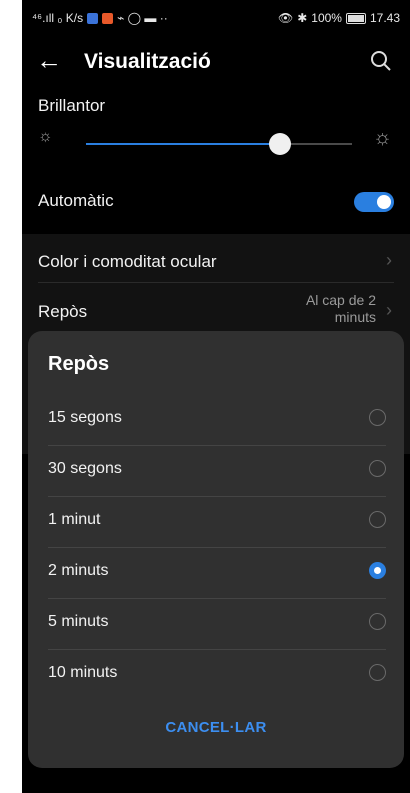 This screenshot has width=410, height=793. What do you see at coordinates (72, 105) in the screenshot?
I see `brightness-label: Brillantor` at bounding box center [72, 105].